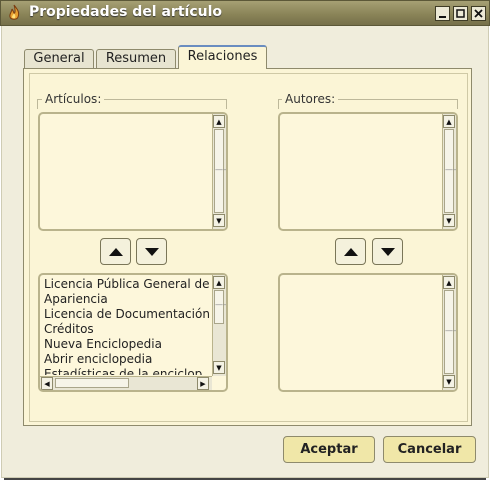  What do you see at coordinates (128, 344) in the screenshot?
I see `list-item: Nueva Enciclopedia` at bounding box center [128, 344].